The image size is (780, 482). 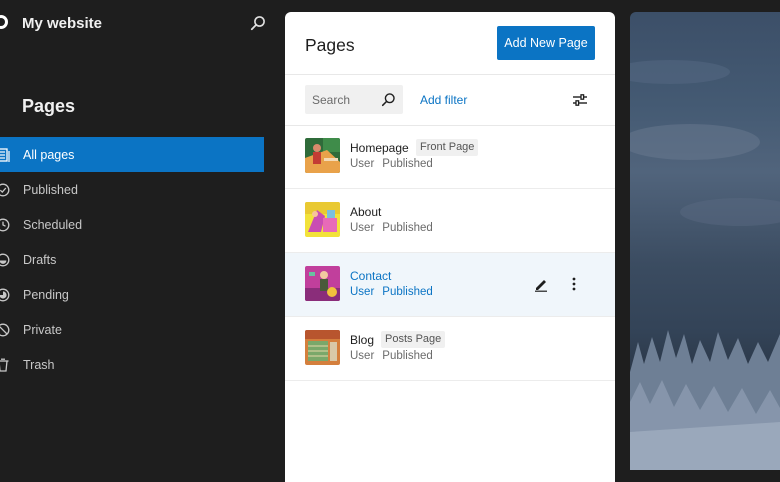 What do you see at coordinates (132, 364) in the screenshot?
I see `sidebar-item-trash: Trash` at bounding box center [132, 364].